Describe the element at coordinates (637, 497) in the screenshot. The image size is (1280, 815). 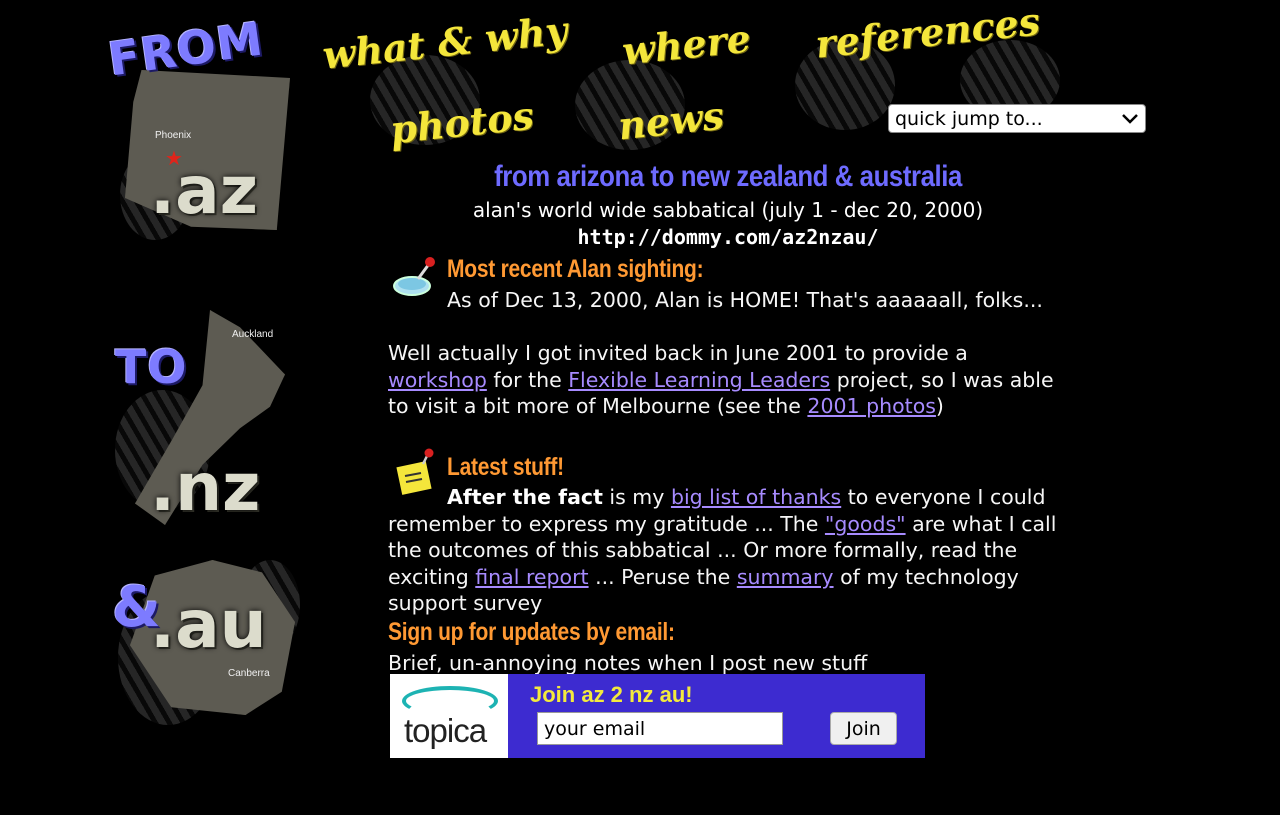
I see `text-segment: is my` at that location.